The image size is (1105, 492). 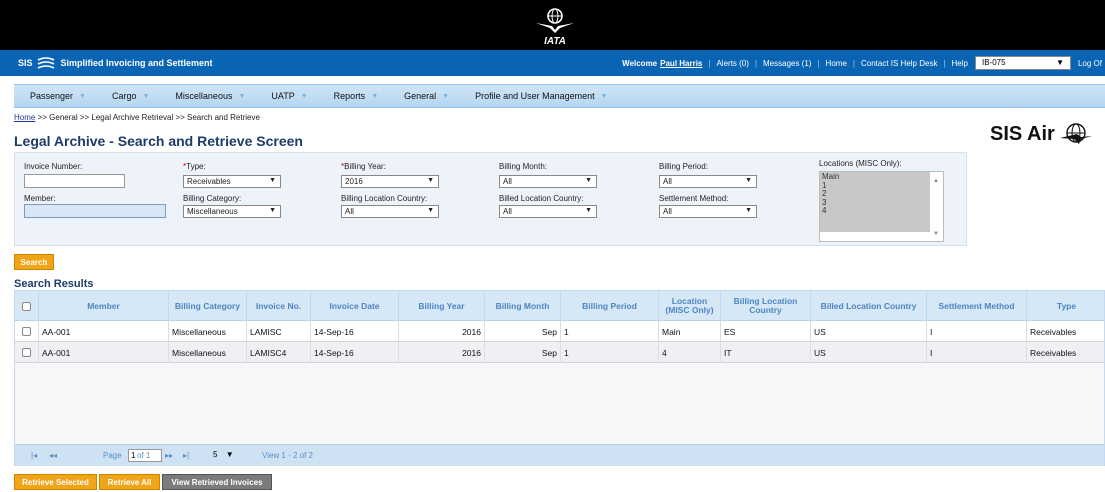 What do you see at coordinates (34, 455) in the screenshot?
I see `first-page-icon: |◂` at bounding box center [34, 455].